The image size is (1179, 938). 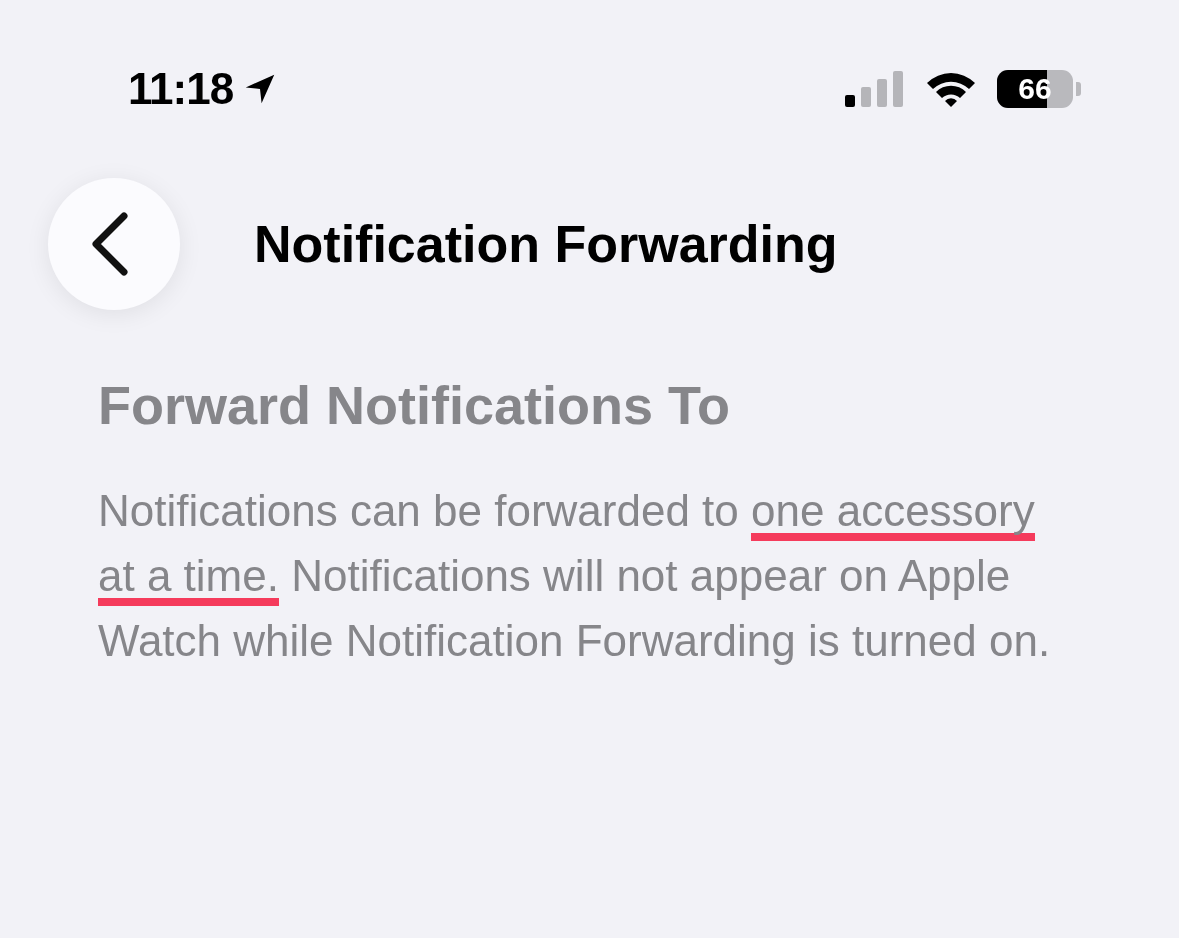 I want to click on wifi-icon, so click(x=951, y=89).